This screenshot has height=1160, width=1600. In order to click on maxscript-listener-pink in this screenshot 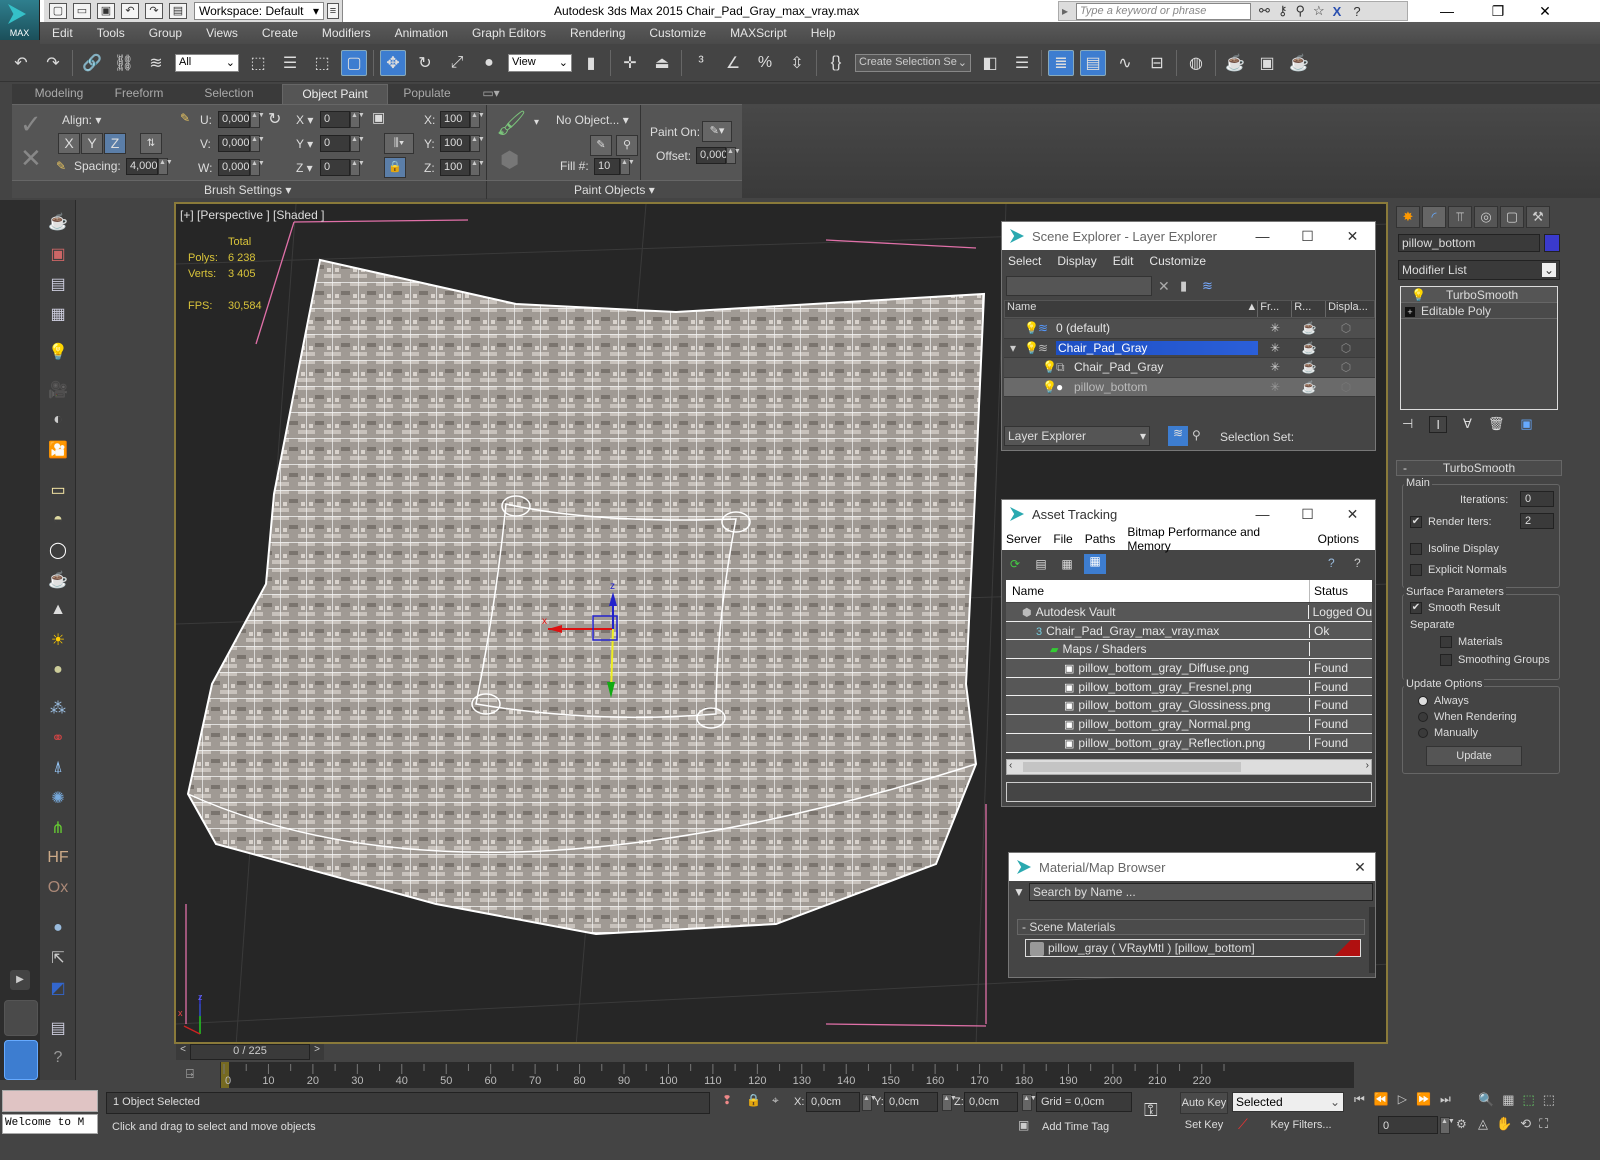, I will do `click(50, 1101)`.